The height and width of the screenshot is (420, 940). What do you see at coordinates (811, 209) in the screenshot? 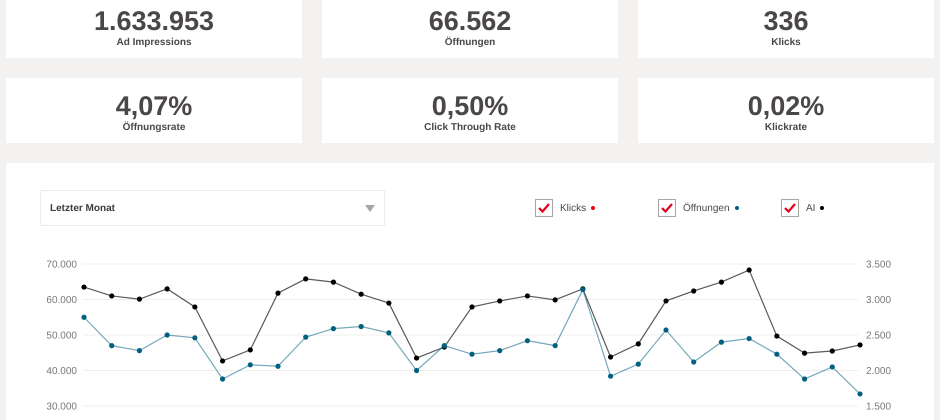
I see `legend-label: AI` at bounding box center [811, 209].